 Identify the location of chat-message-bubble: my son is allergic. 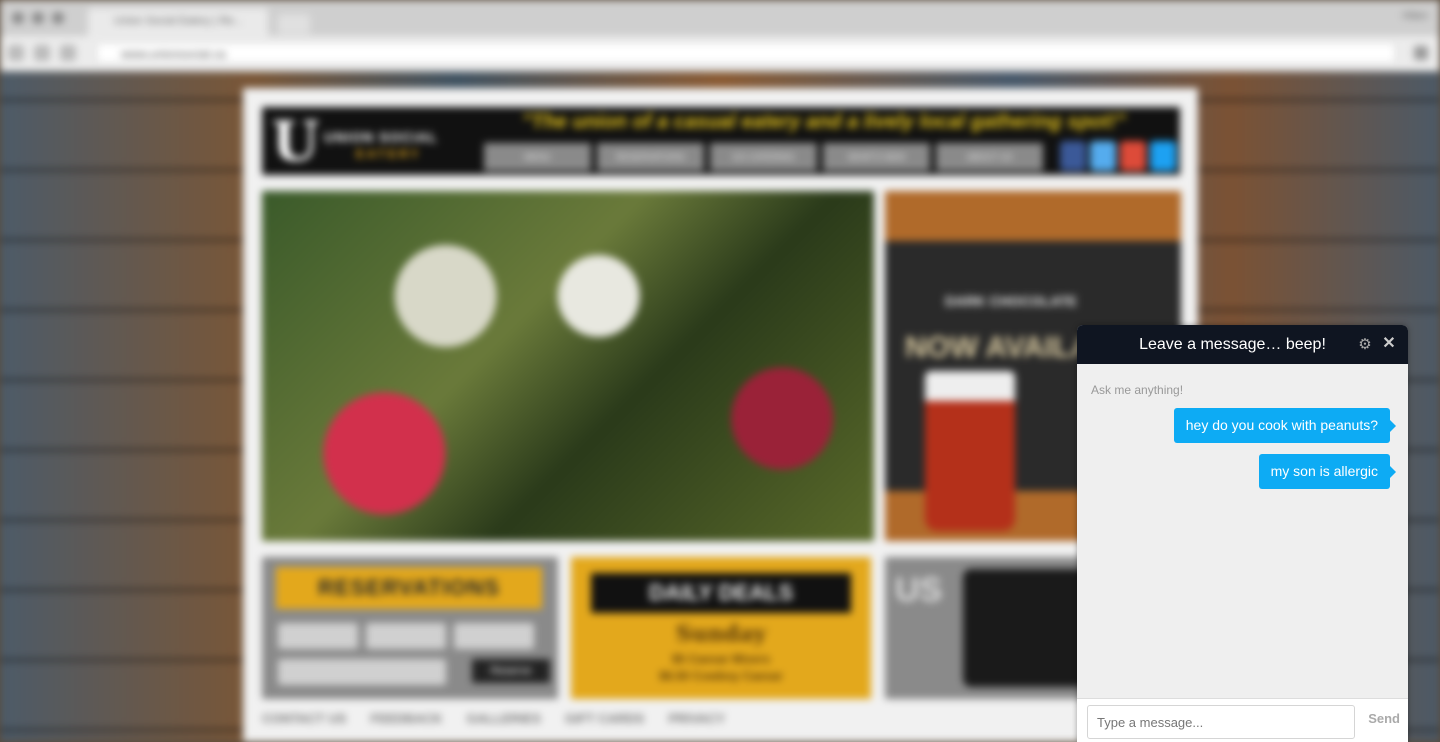
(1327, 471).